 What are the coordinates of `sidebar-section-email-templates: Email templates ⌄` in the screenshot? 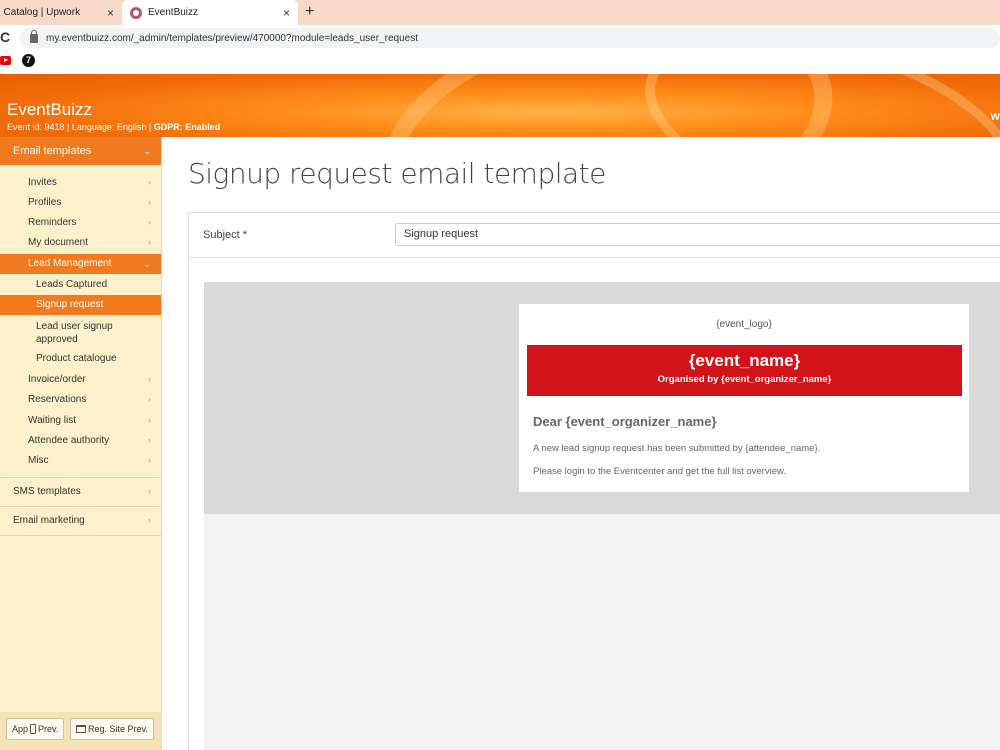 It's located at (80, 151).